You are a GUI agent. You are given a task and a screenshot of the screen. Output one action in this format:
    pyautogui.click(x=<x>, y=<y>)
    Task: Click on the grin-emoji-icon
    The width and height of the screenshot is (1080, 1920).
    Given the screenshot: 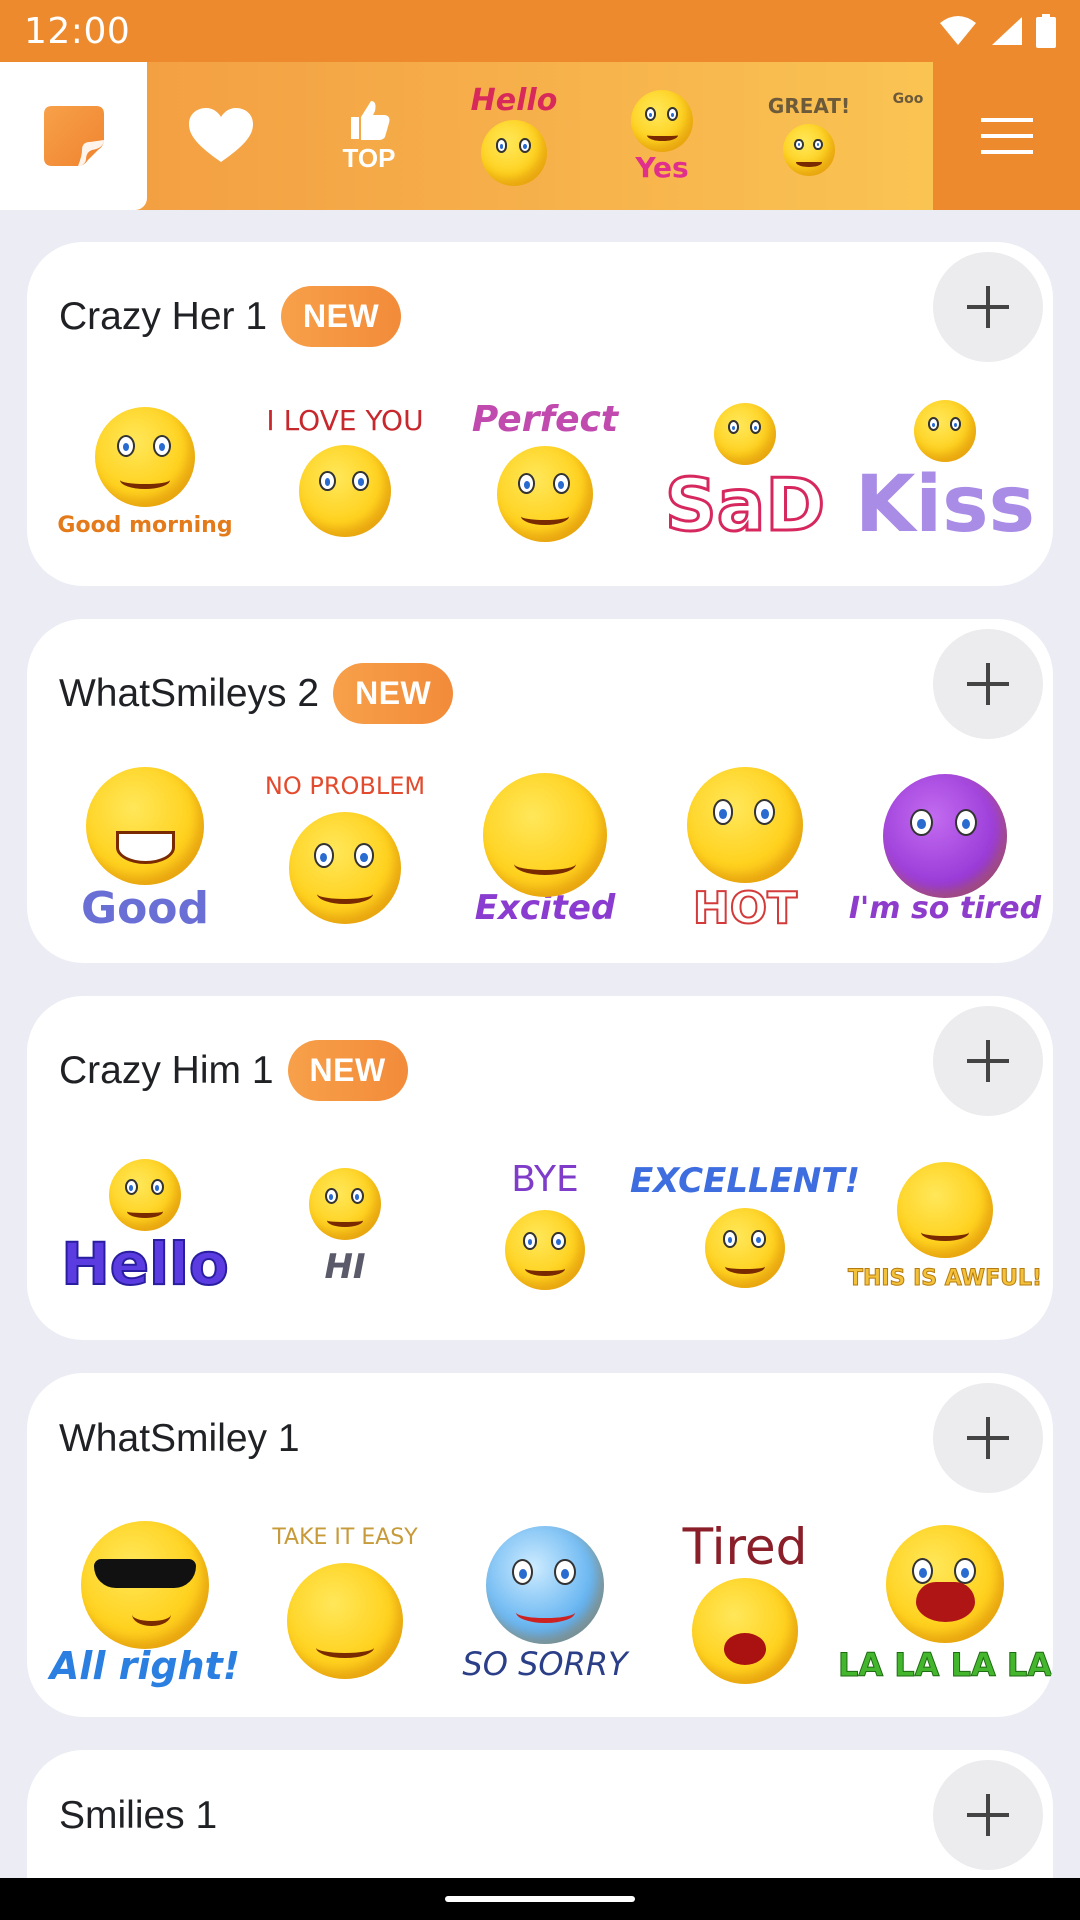 What is the action you would take?
    pyautogui.click(x=145, y=826)
    